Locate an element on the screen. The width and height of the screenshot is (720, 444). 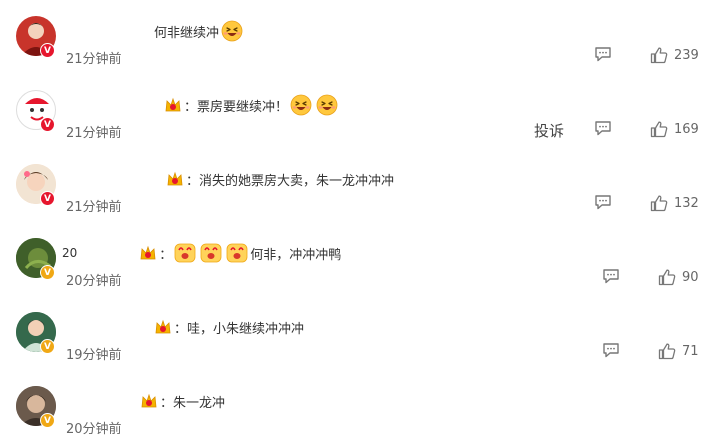
comment-text: ：哇，小朱继续冲冲冲 is located at coordinates (239, 329).